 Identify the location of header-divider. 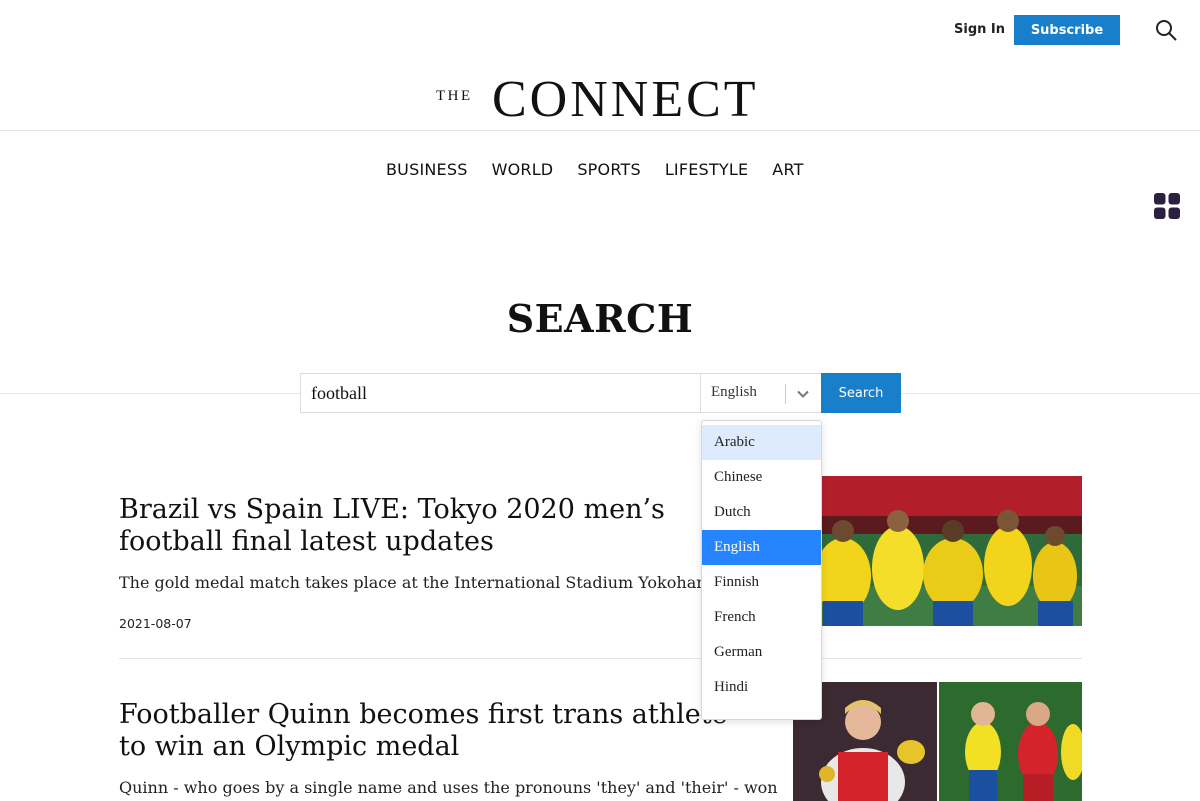
(600, 130).